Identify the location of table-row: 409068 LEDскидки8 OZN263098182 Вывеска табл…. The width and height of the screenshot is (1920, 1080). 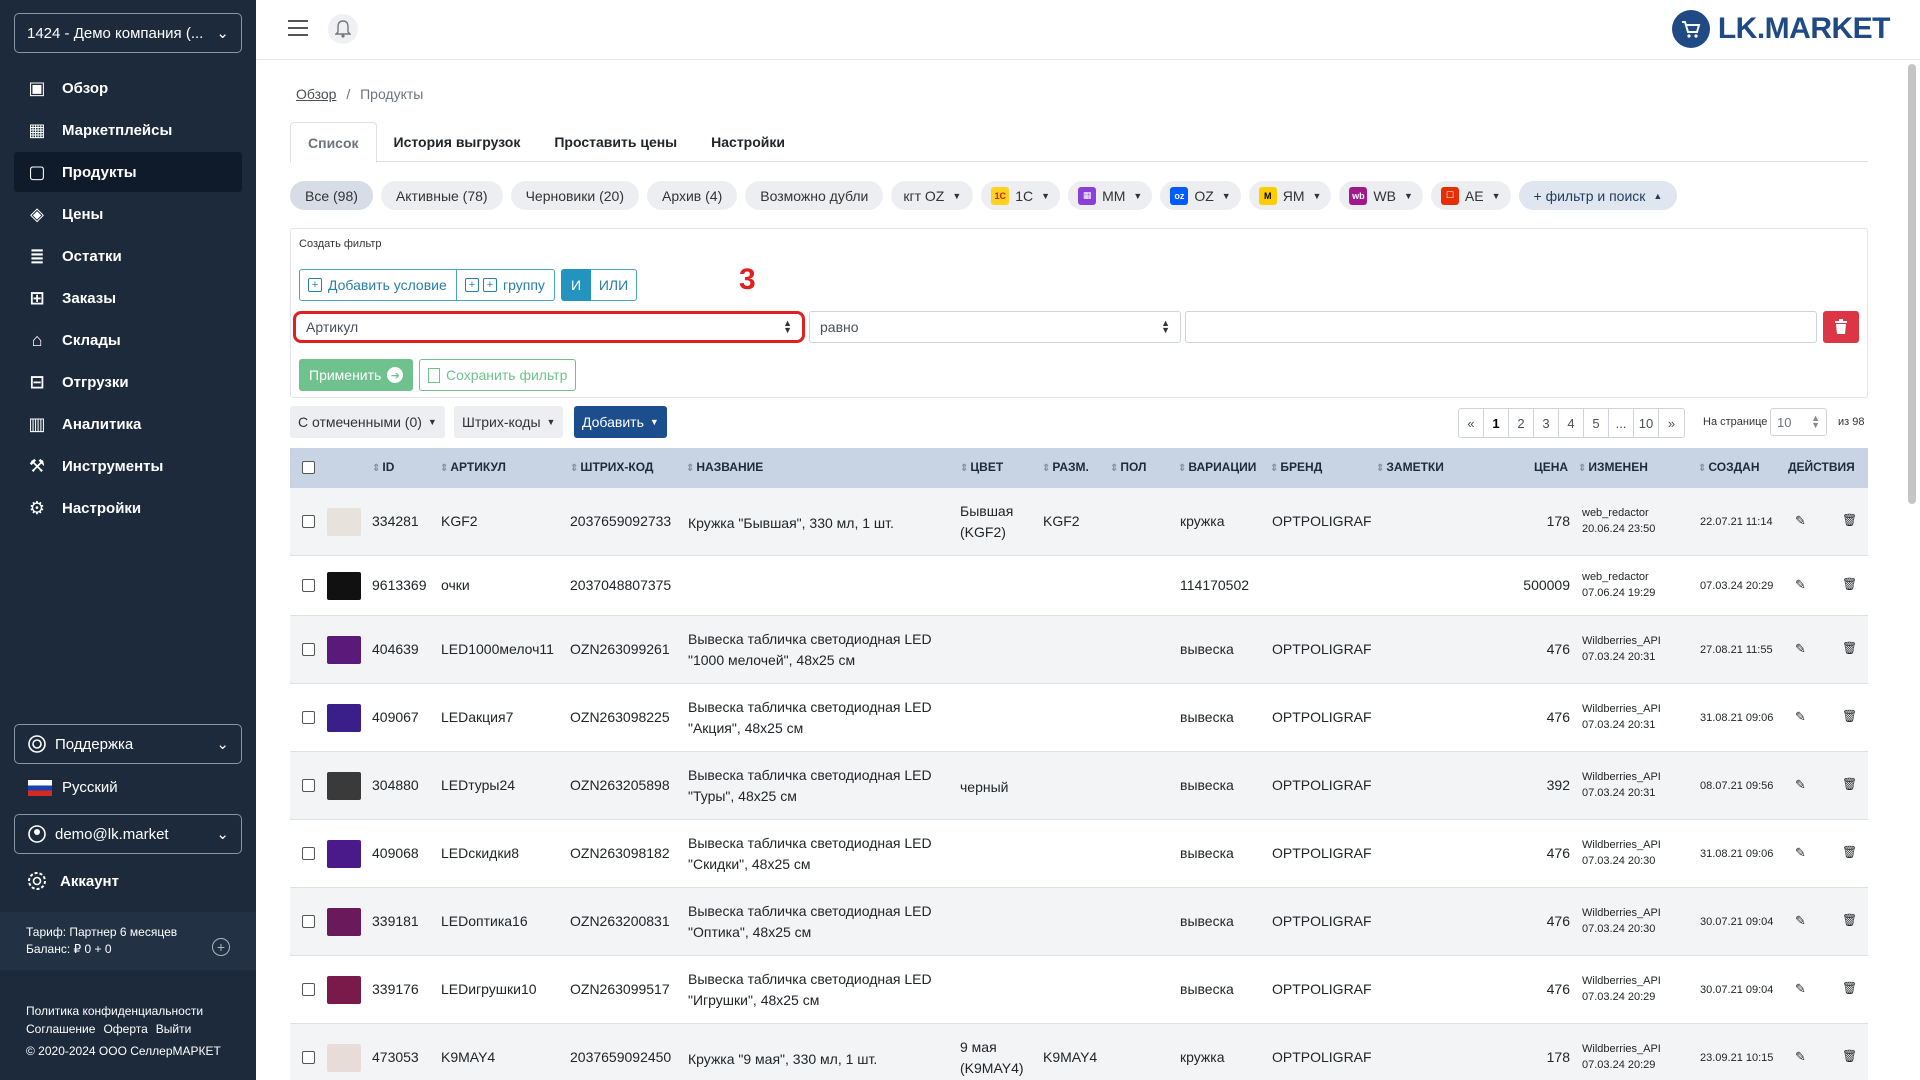
(1079, 854).